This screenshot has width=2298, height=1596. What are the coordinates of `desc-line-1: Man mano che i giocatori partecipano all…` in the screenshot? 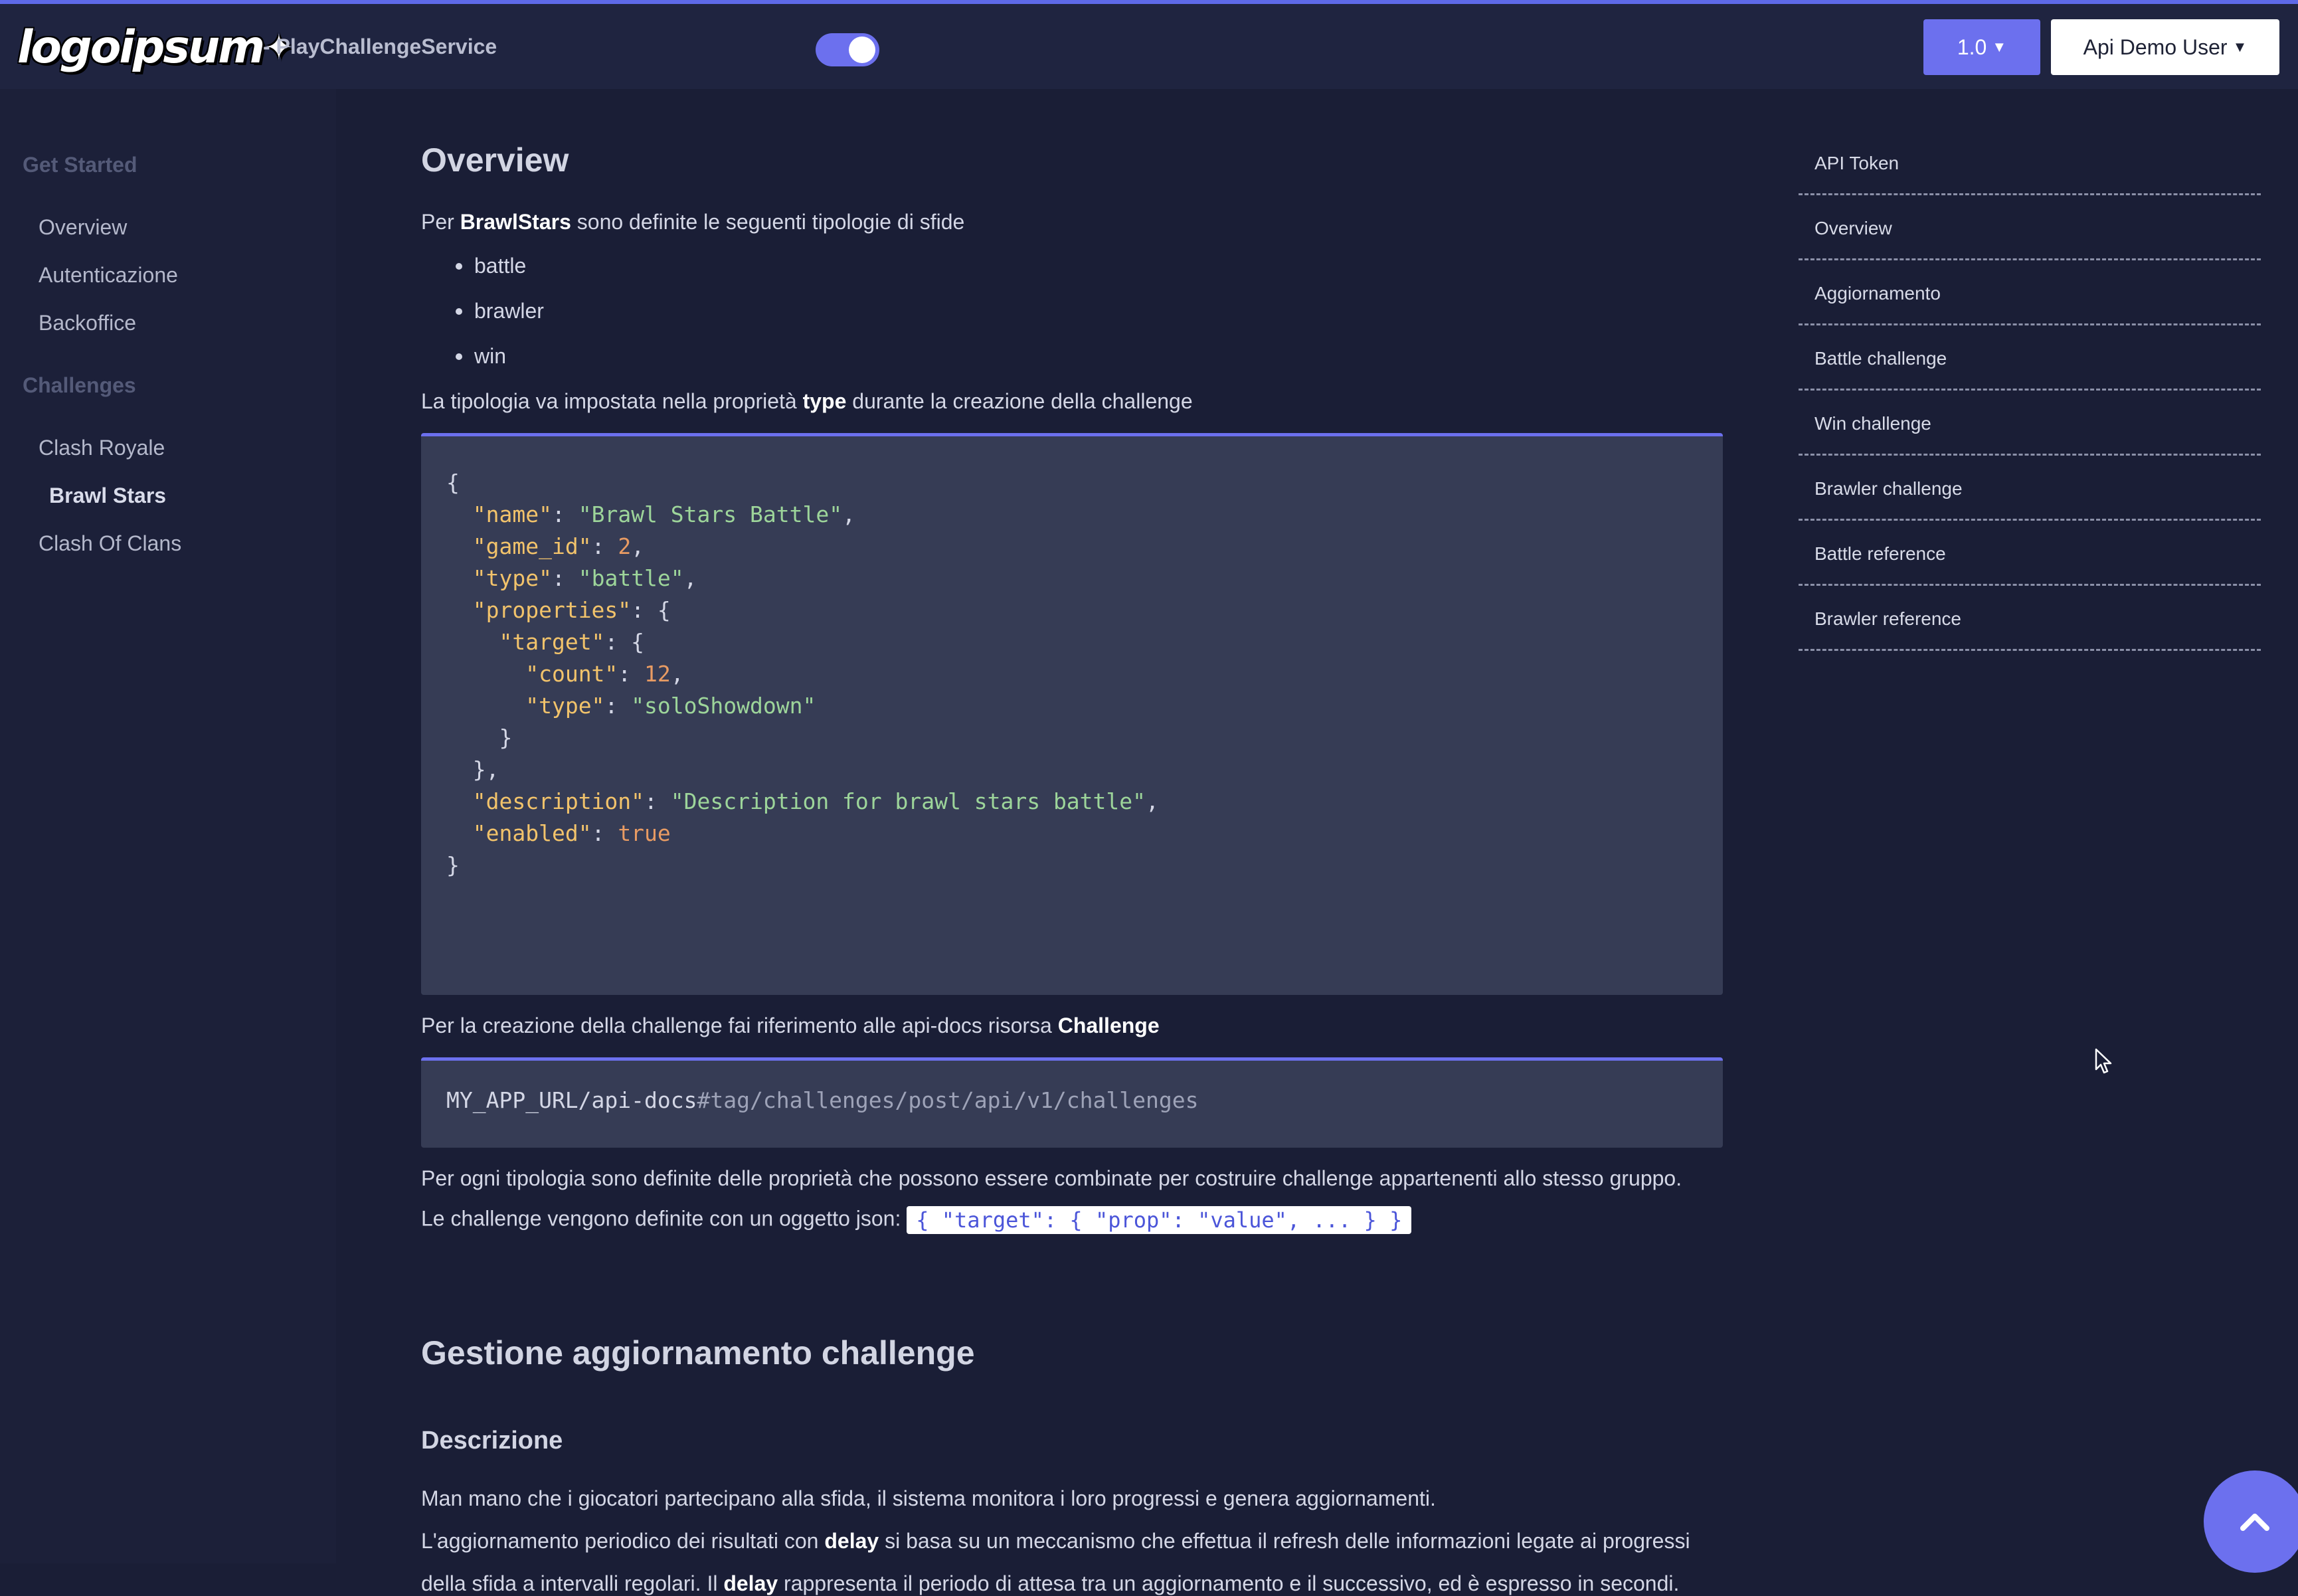 It's located at (928, 1498).